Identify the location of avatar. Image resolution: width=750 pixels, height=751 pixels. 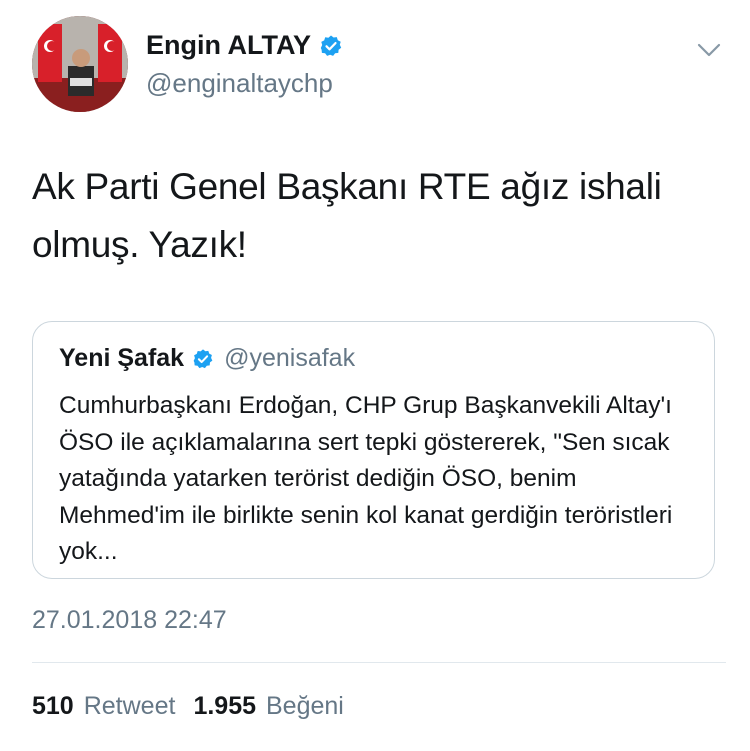
(80, 64).